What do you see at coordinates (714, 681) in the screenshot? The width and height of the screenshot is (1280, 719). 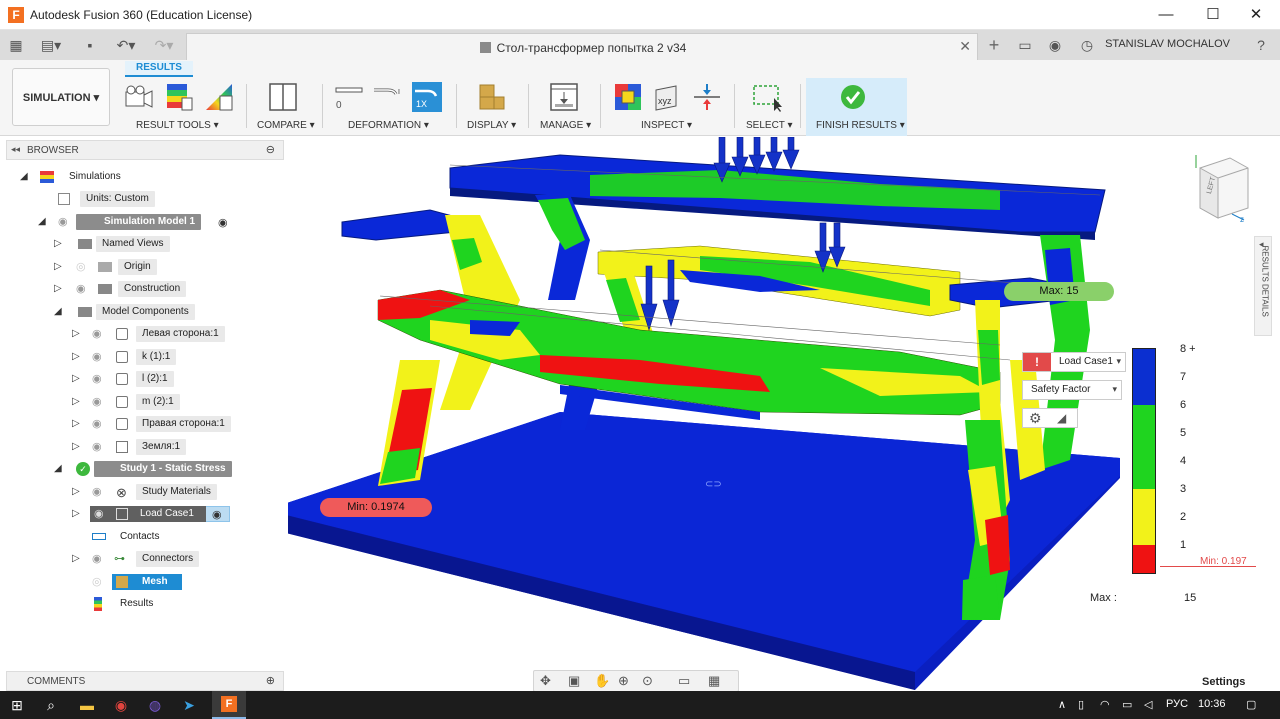 I see `grid-icon: ▦` at bounding box center [714, 681].